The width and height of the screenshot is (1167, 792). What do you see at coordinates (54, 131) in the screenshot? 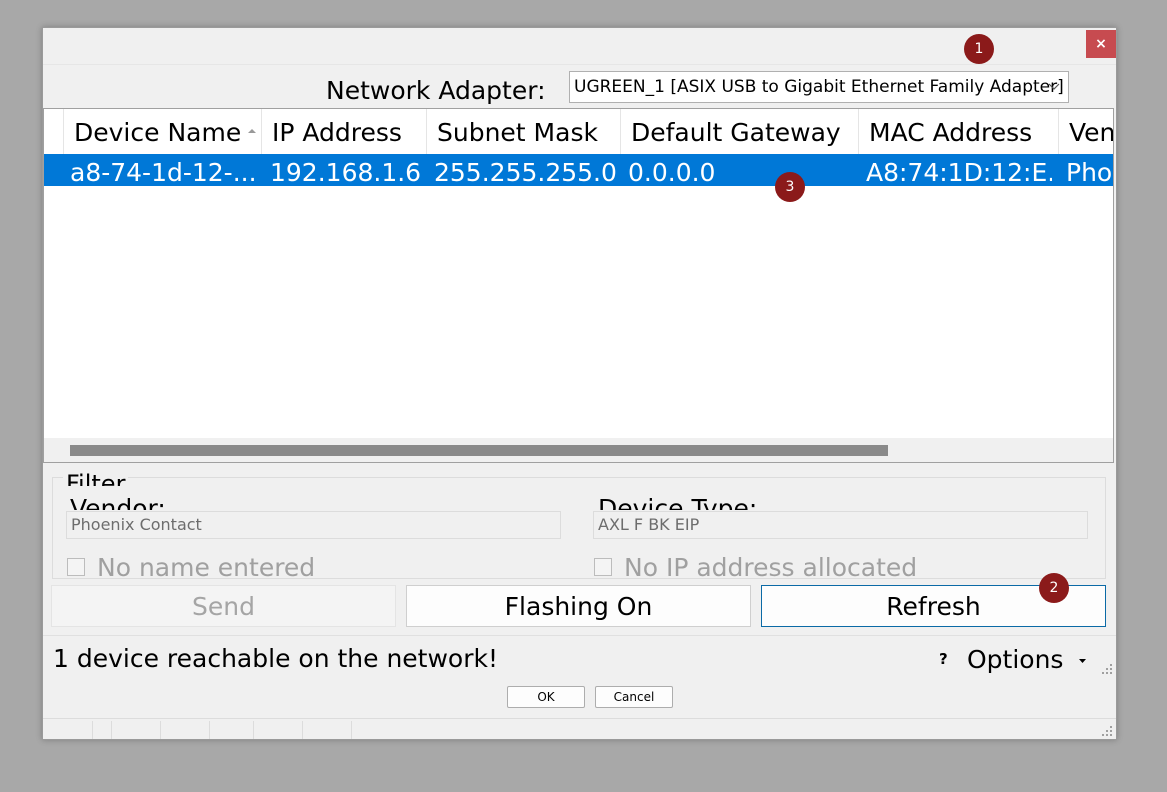
I see `row-header-corner` at bounding box center [54, 131].